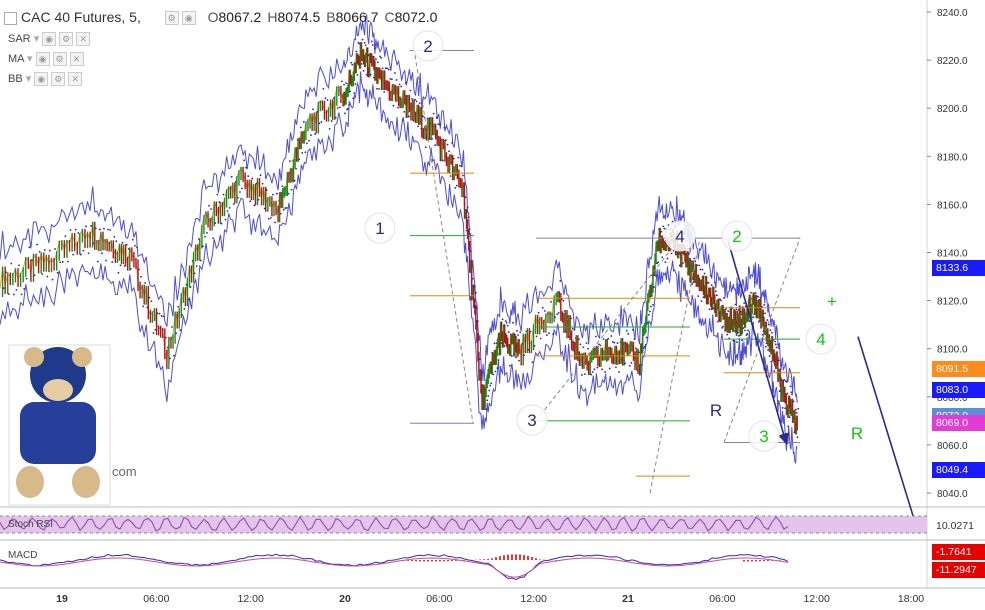  I want to click on watermark-text: com, so click(124, 471).